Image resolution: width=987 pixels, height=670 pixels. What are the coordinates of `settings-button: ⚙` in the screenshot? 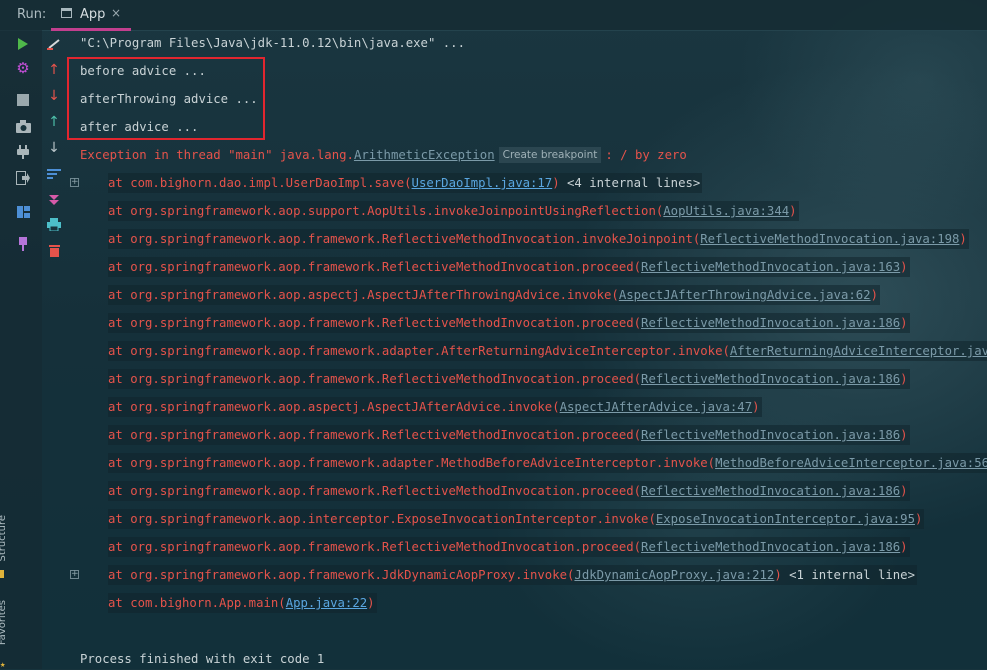 It's located at (23, 68).